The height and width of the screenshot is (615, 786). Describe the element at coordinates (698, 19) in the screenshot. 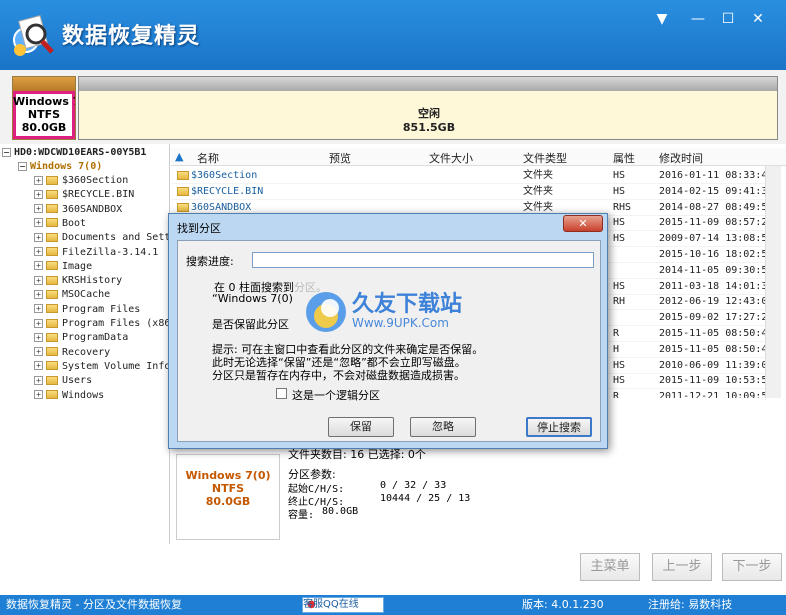

I see `minimize-button: —` at that location.